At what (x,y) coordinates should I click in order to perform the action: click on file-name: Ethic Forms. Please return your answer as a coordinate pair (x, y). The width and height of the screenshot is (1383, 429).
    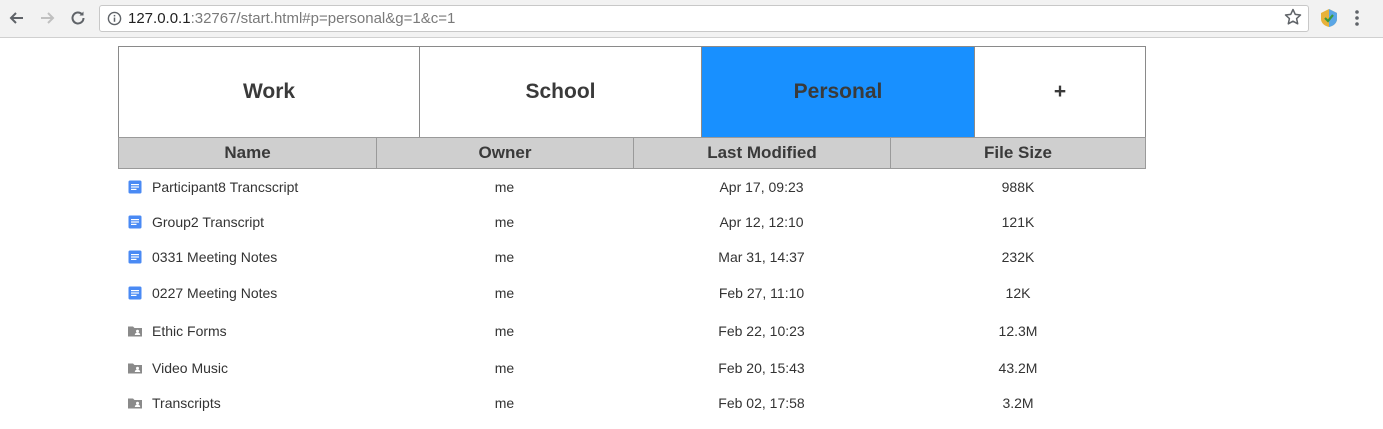
    Looking at the image, I should click on (189, 331).